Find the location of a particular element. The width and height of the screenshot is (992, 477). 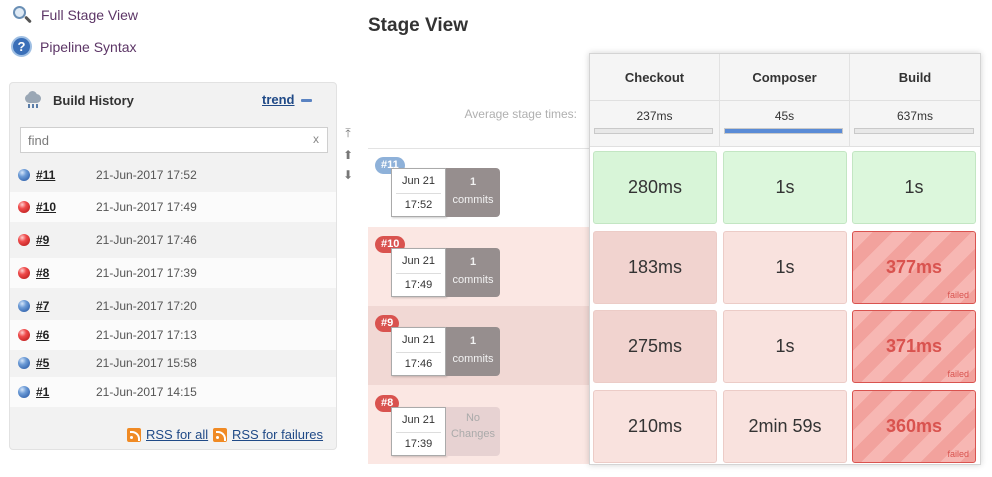

cloud-icon is located at coordinates (33, 100).